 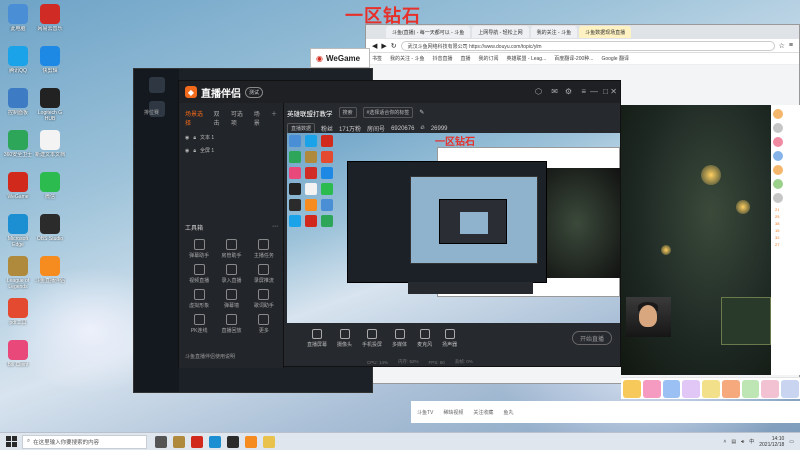 What do you see at coordinates (791, 442) in the screenshot?
I see `notification-icon: ▭` at bounding box center [791, 442].